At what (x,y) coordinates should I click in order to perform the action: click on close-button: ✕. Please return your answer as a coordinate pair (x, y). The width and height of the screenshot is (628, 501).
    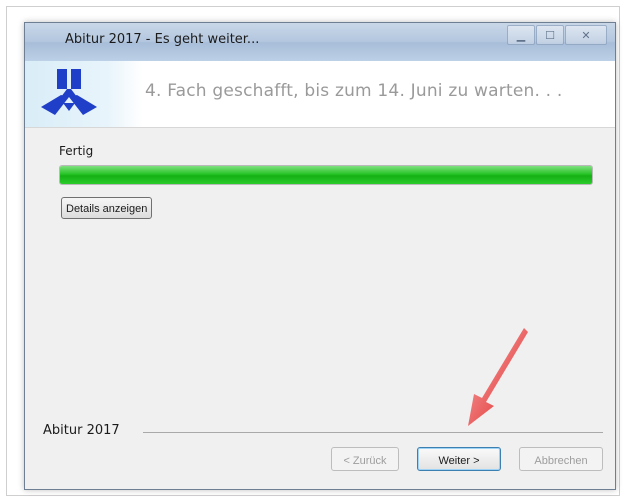
    Looking at the image, I should click on (586, 35).